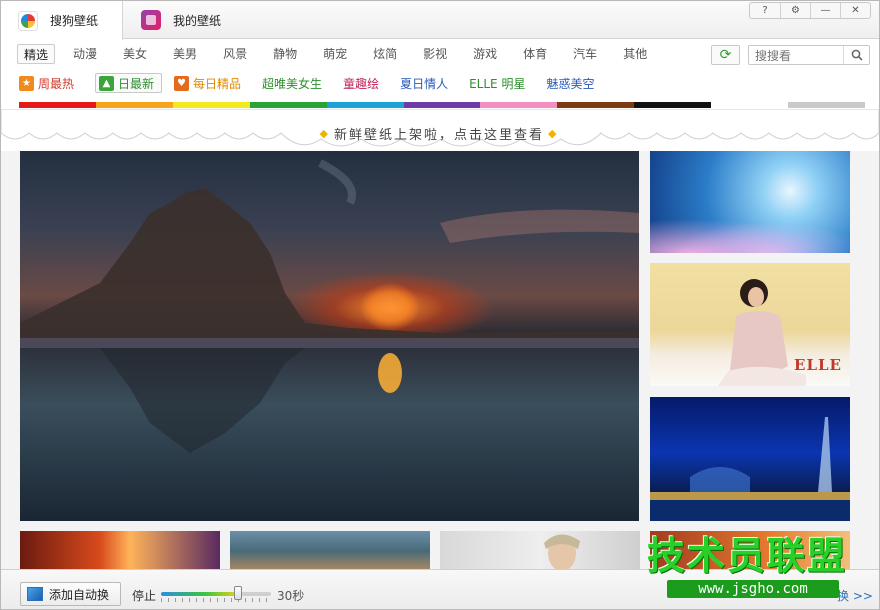  I want to click on category-other: 其他, so click(635, 54).